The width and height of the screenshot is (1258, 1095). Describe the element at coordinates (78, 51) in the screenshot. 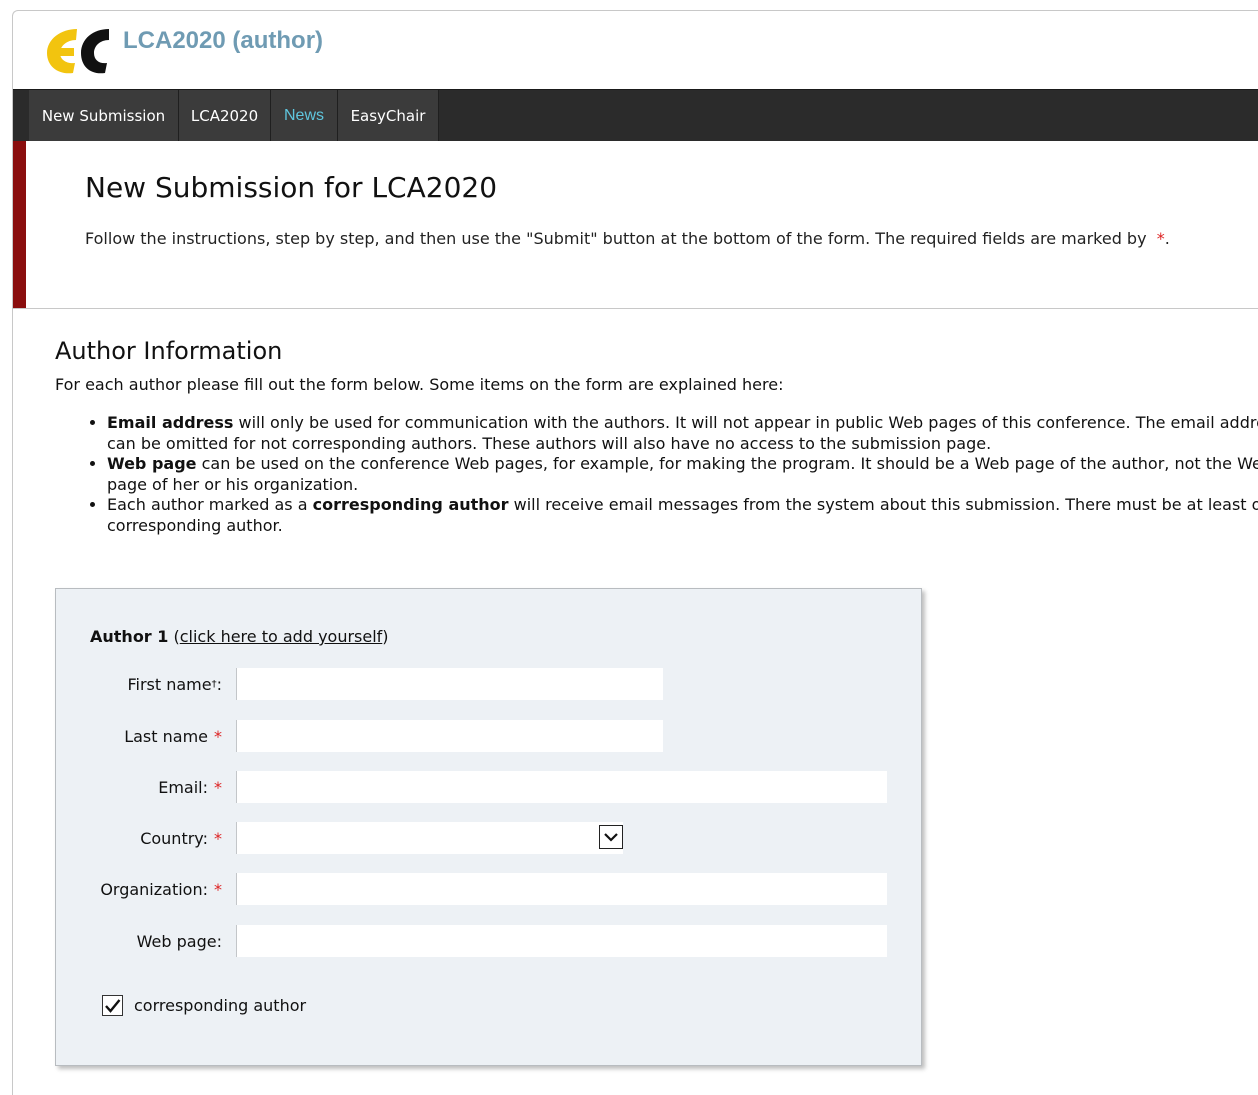

I see `easychair-logo-icon` at that location.